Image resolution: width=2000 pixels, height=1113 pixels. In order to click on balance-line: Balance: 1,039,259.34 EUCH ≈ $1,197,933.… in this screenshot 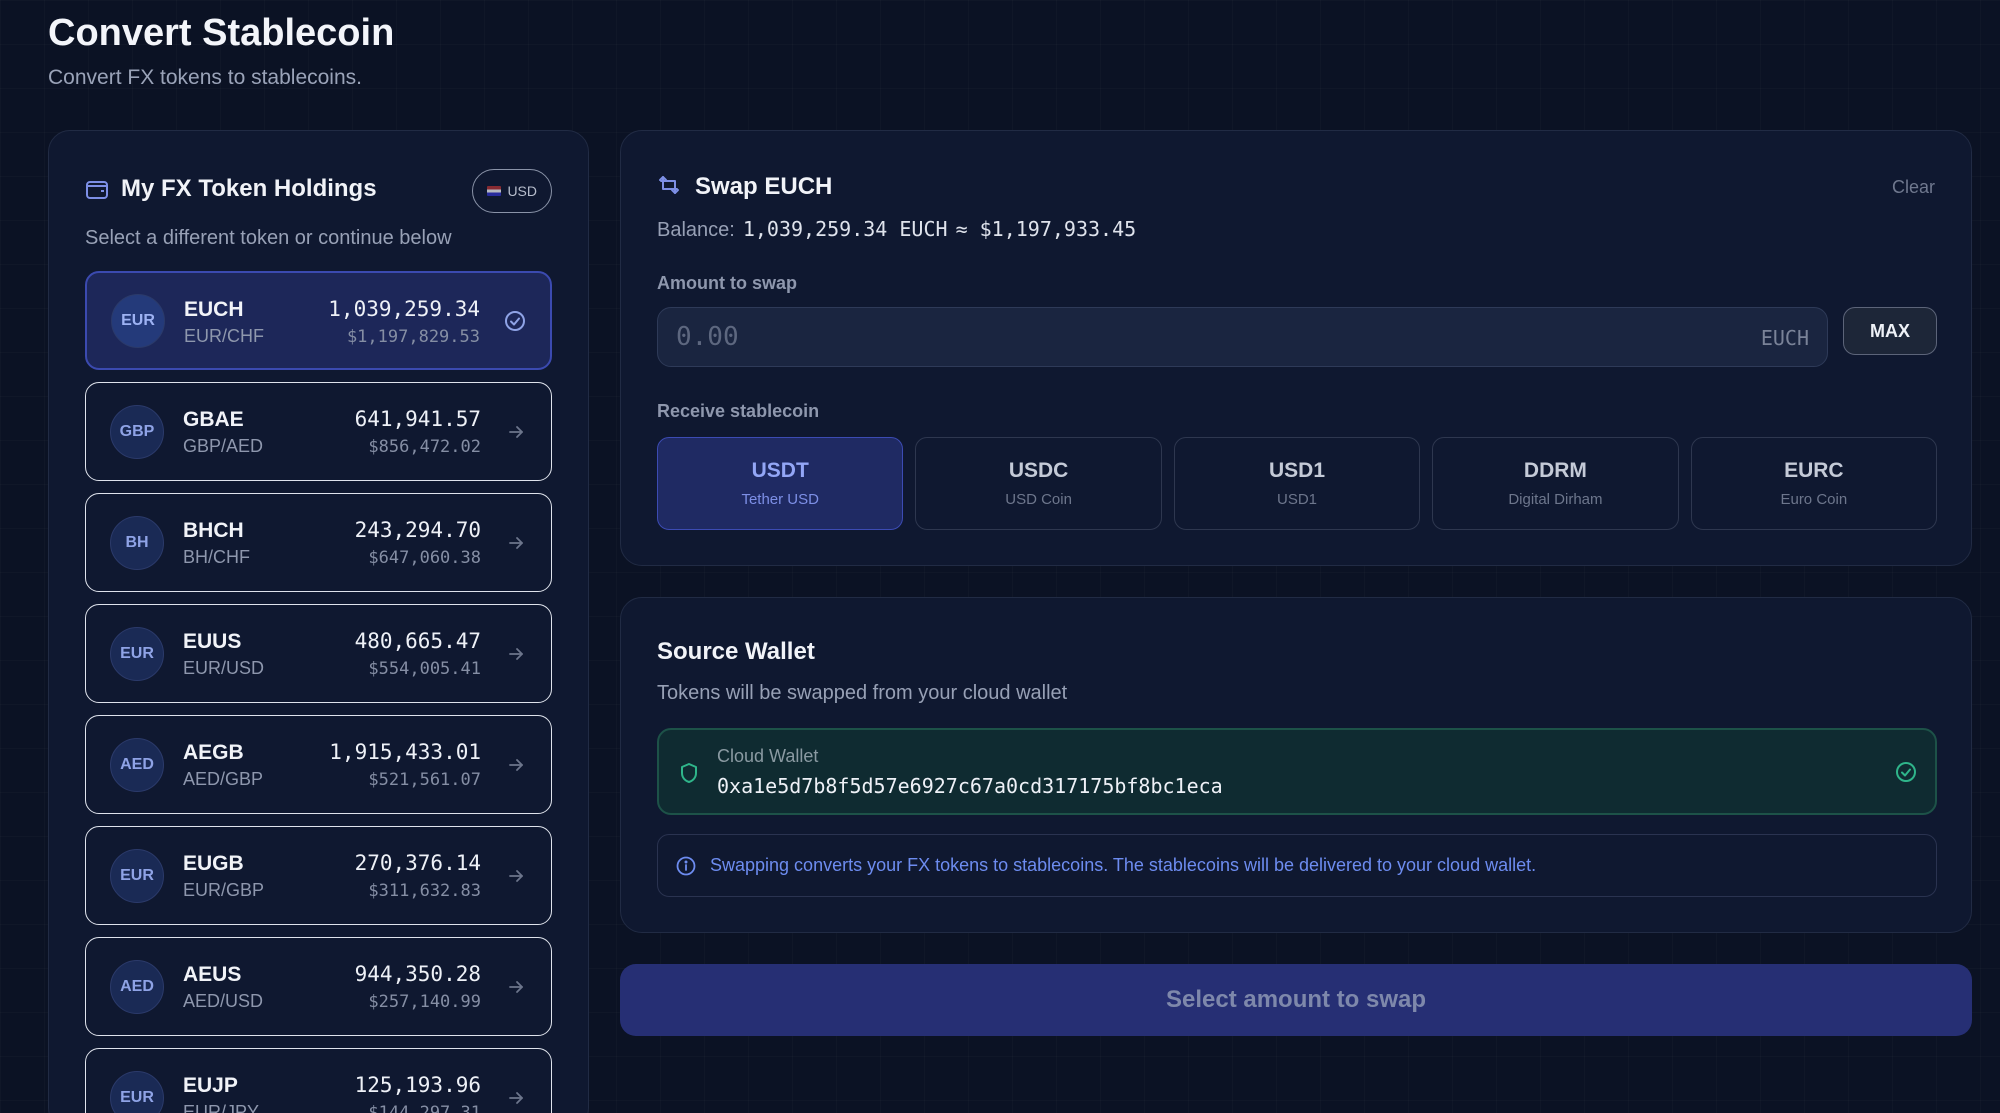, I will do `click(896, 229)`.